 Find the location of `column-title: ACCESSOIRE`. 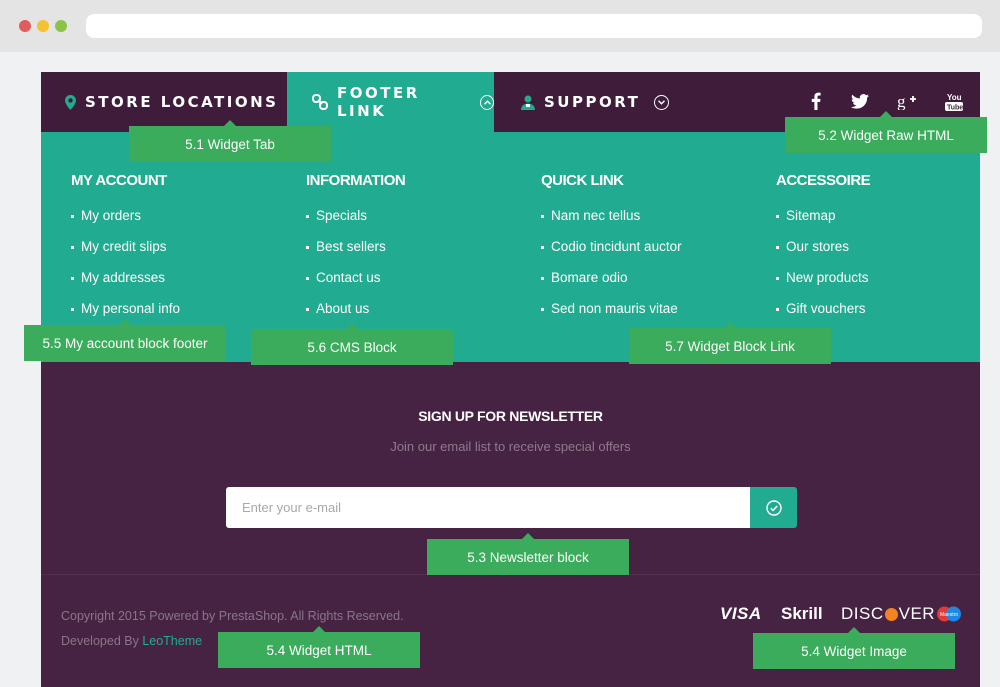

column-title: ACCESSOIRE is located at coordinates (823, 180).